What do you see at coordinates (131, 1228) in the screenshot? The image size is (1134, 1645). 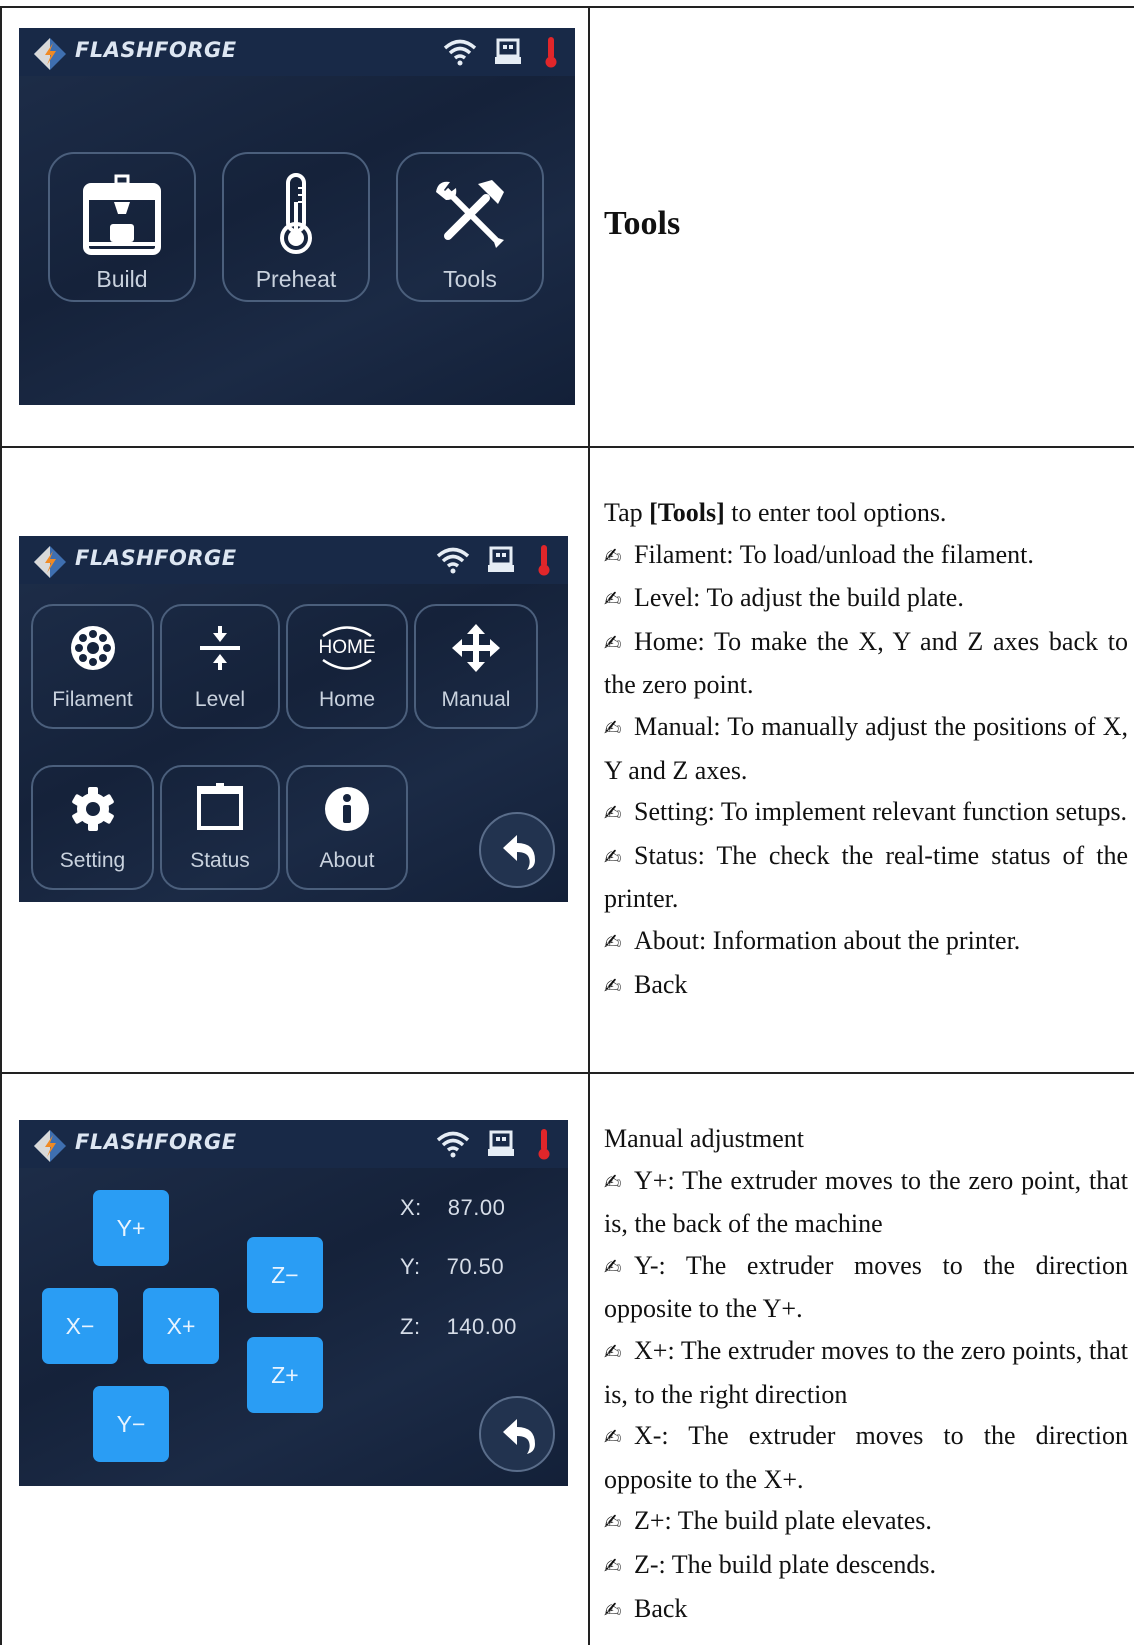 I see `y-plus-button: Y+` at bounding box center [131, 1228].